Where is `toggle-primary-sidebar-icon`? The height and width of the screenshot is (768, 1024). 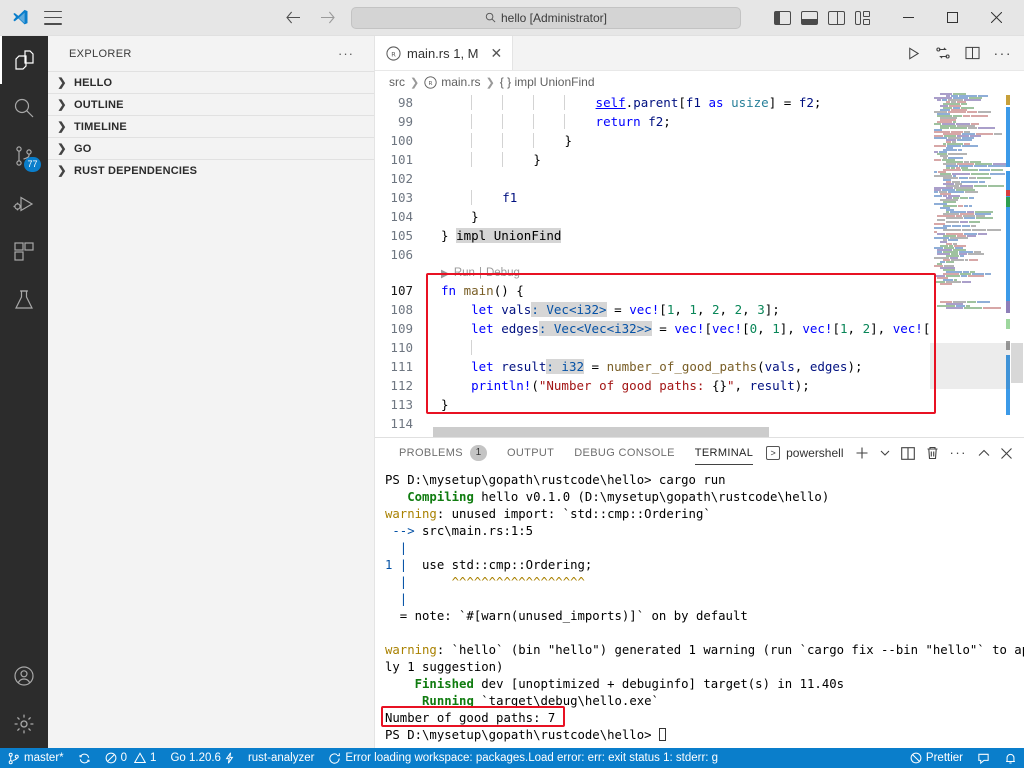
toggle-primary-sidebar-icon is located at coordinates (782, 17).